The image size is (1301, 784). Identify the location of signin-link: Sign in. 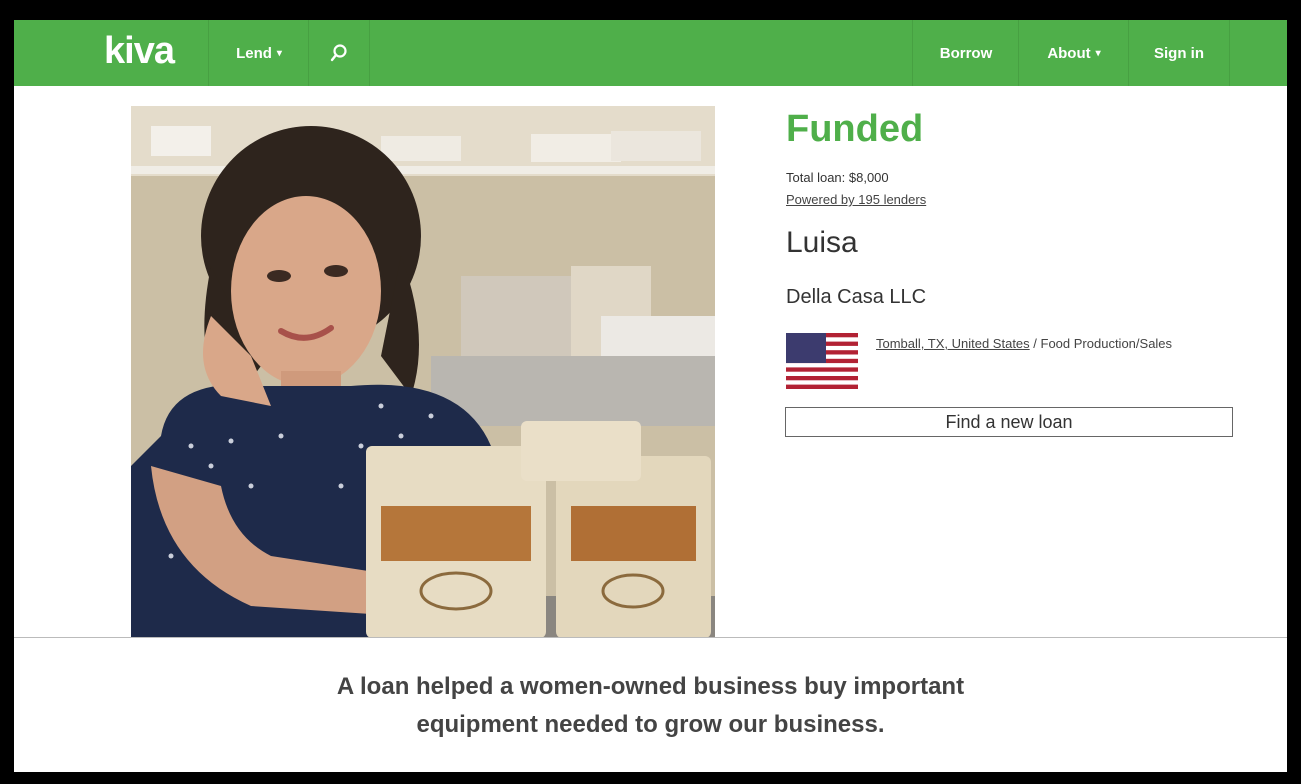
(1179, 53).